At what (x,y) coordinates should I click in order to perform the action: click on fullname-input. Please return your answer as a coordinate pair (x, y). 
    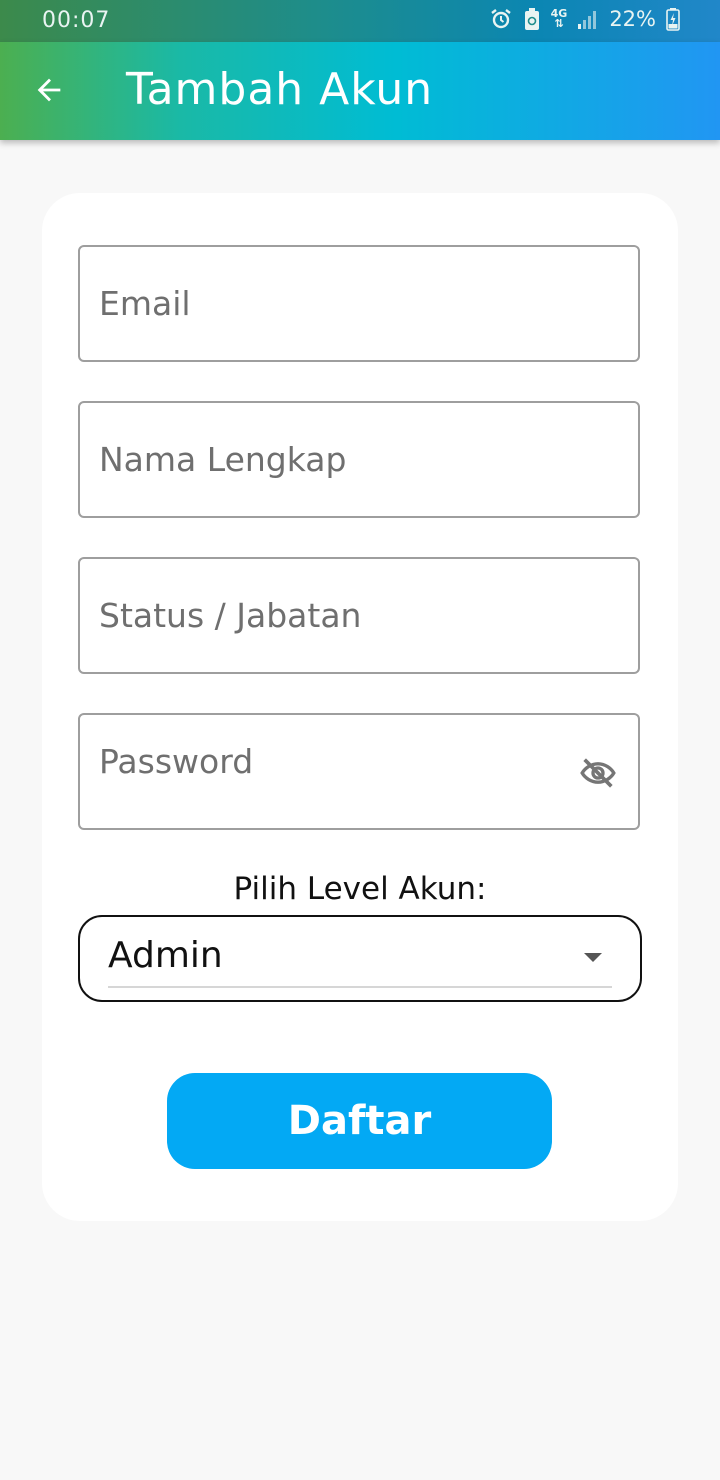
    Looking at the image, I should click on (329, 459).